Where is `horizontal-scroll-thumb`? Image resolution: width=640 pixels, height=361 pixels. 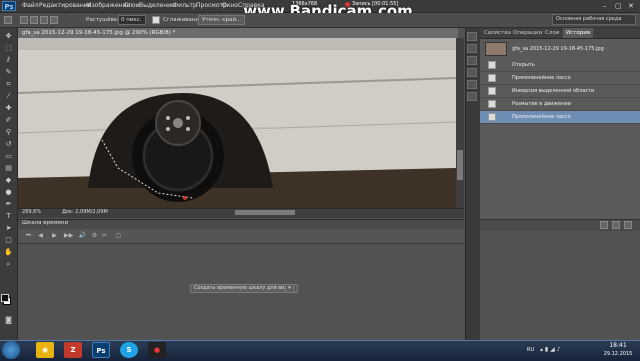
horizontal-scroll-thumb is located at coordinates (265, 212).